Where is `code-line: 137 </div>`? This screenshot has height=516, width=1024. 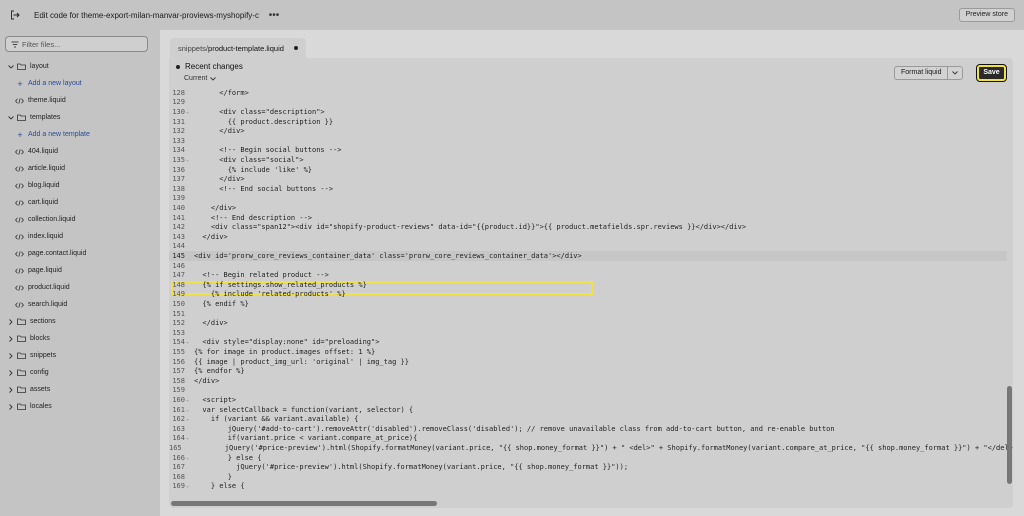 code-line: 137 </div> is located at coordinates (588, 179).